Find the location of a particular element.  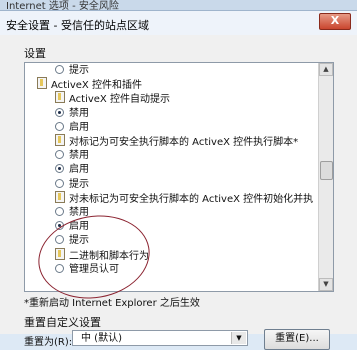

scroll-thumb is located at coordinates (326, 170).